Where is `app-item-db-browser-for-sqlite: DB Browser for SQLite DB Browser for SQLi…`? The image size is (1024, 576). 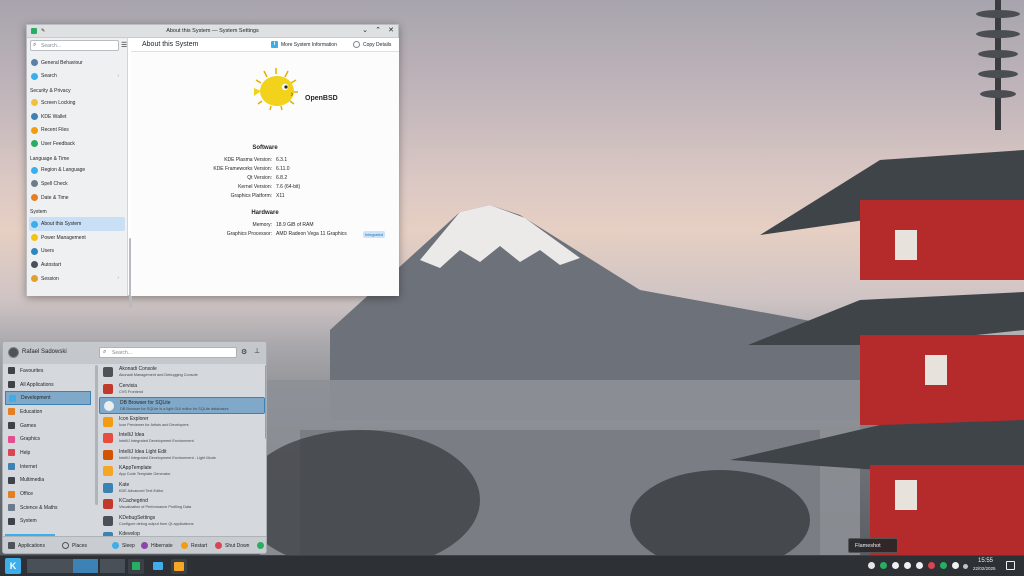 app-item-db-browser-for-sqlite: DB Browser for SQLite DB Browser for SQLi… is located at coordinates (182, 405).